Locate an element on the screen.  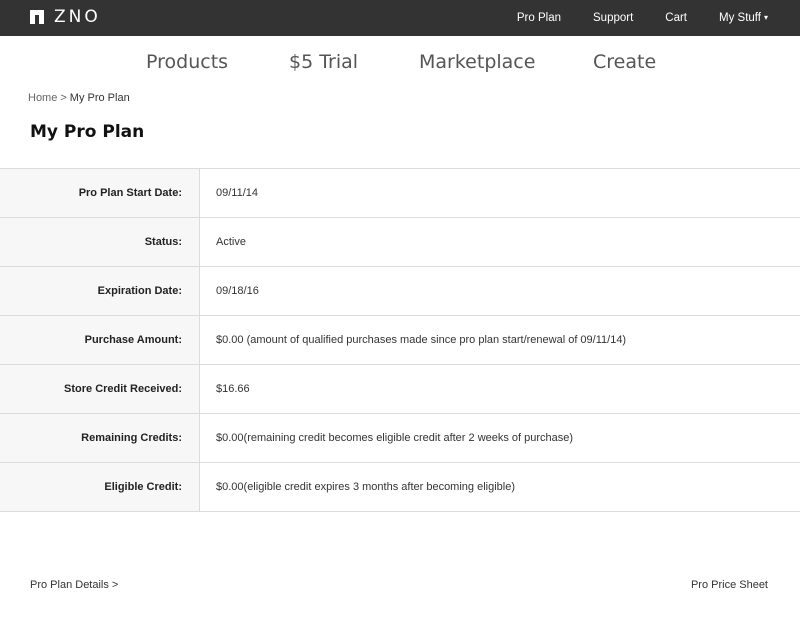
top-bar: ZNO Pro Plan Support Cart My Stuff ▾ is located at coordinates (400, 18).